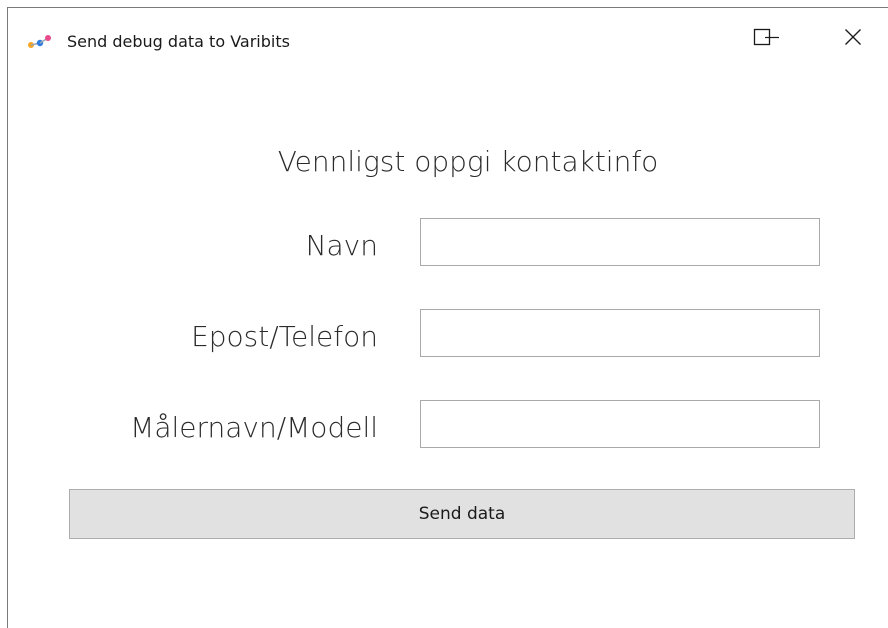 Image resolution: width=888 pixels, height=628 pixels. Describe the element at coordinates (620, 242) in the screenshot. I see `name-input` at that location.